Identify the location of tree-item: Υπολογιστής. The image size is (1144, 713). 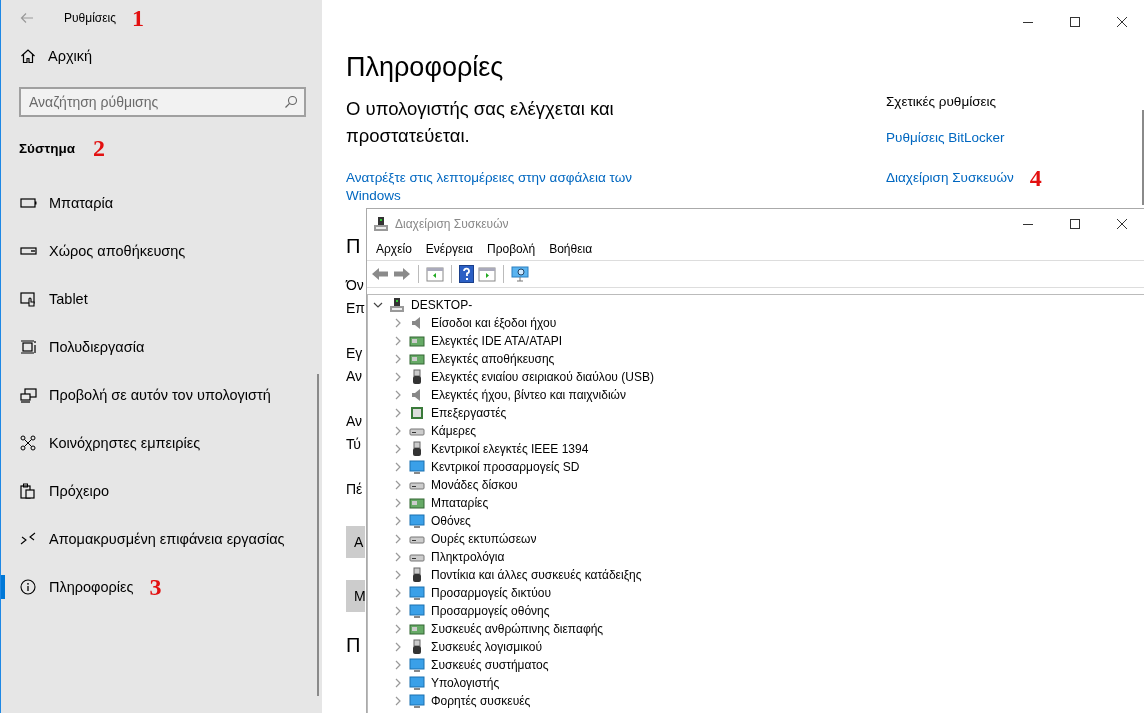
(465, 683).